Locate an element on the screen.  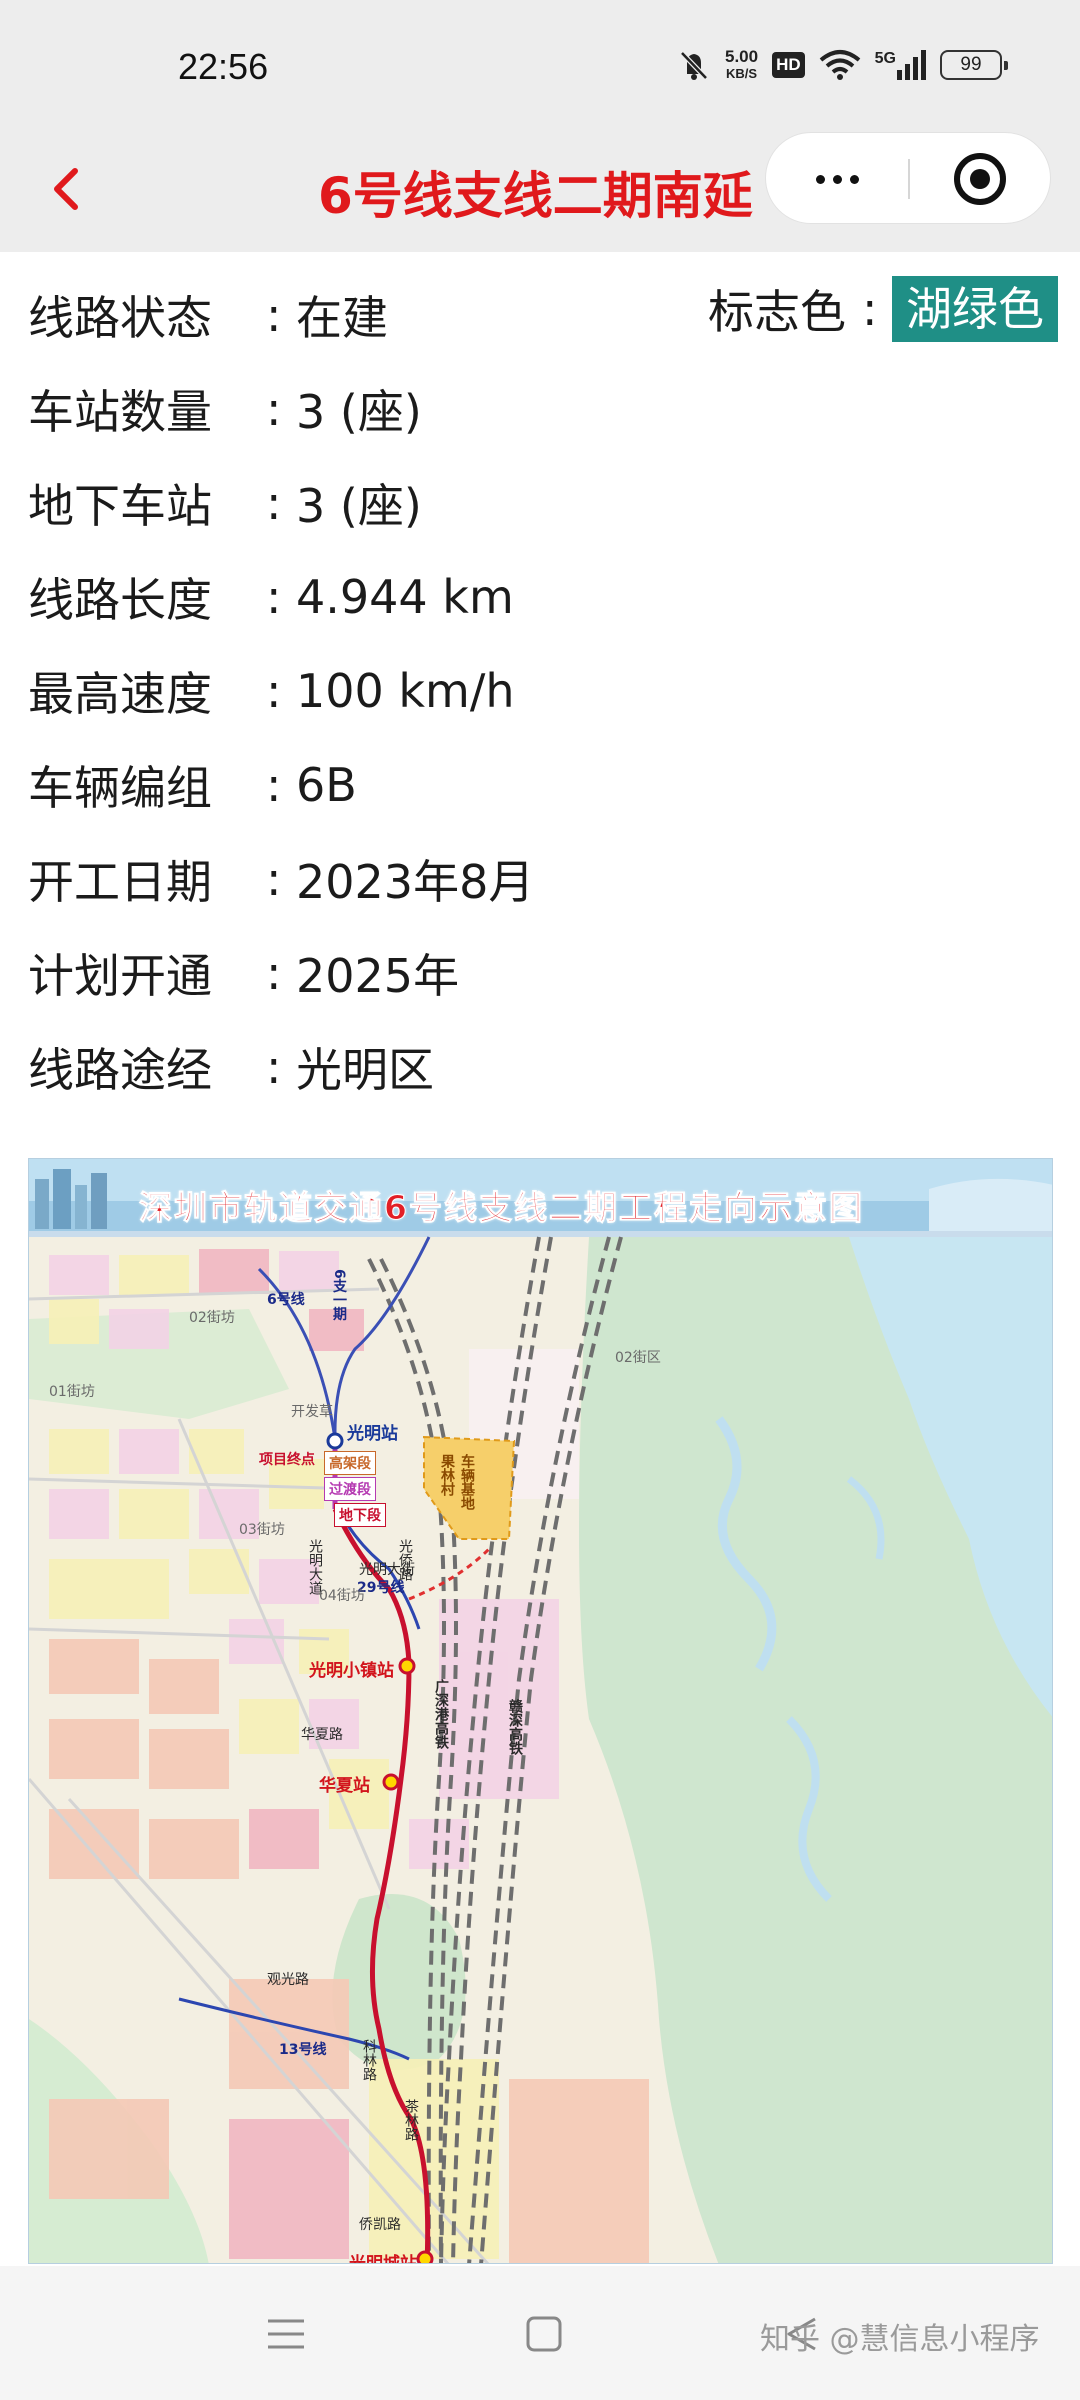
info-row-district: 线路途经 : 光明区 is located at coordinates (543, 1067).